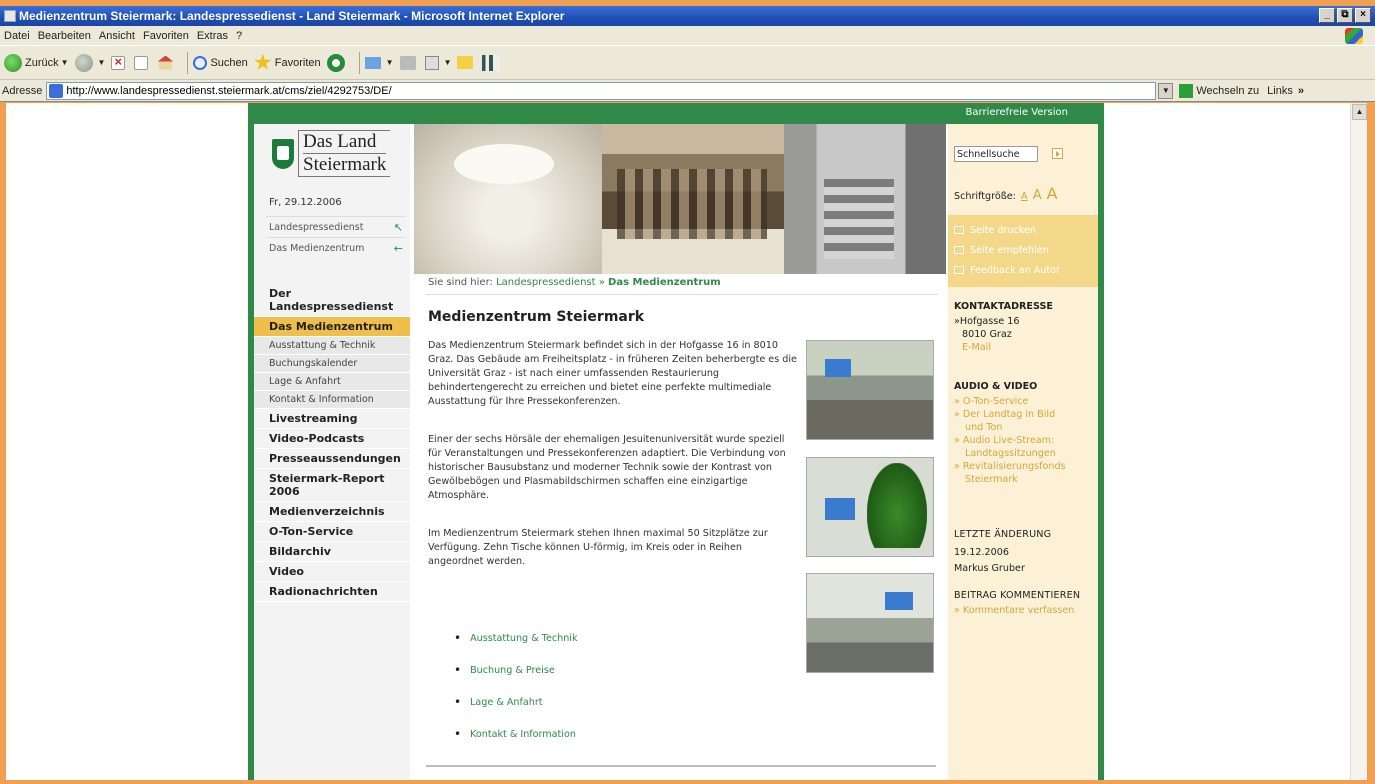 This screenshot has height=784, width=1375. Describe the element at coordinates (1025, 401) in the screenshot. I see `av-link-oton: » O-Ton-Service` at that location.